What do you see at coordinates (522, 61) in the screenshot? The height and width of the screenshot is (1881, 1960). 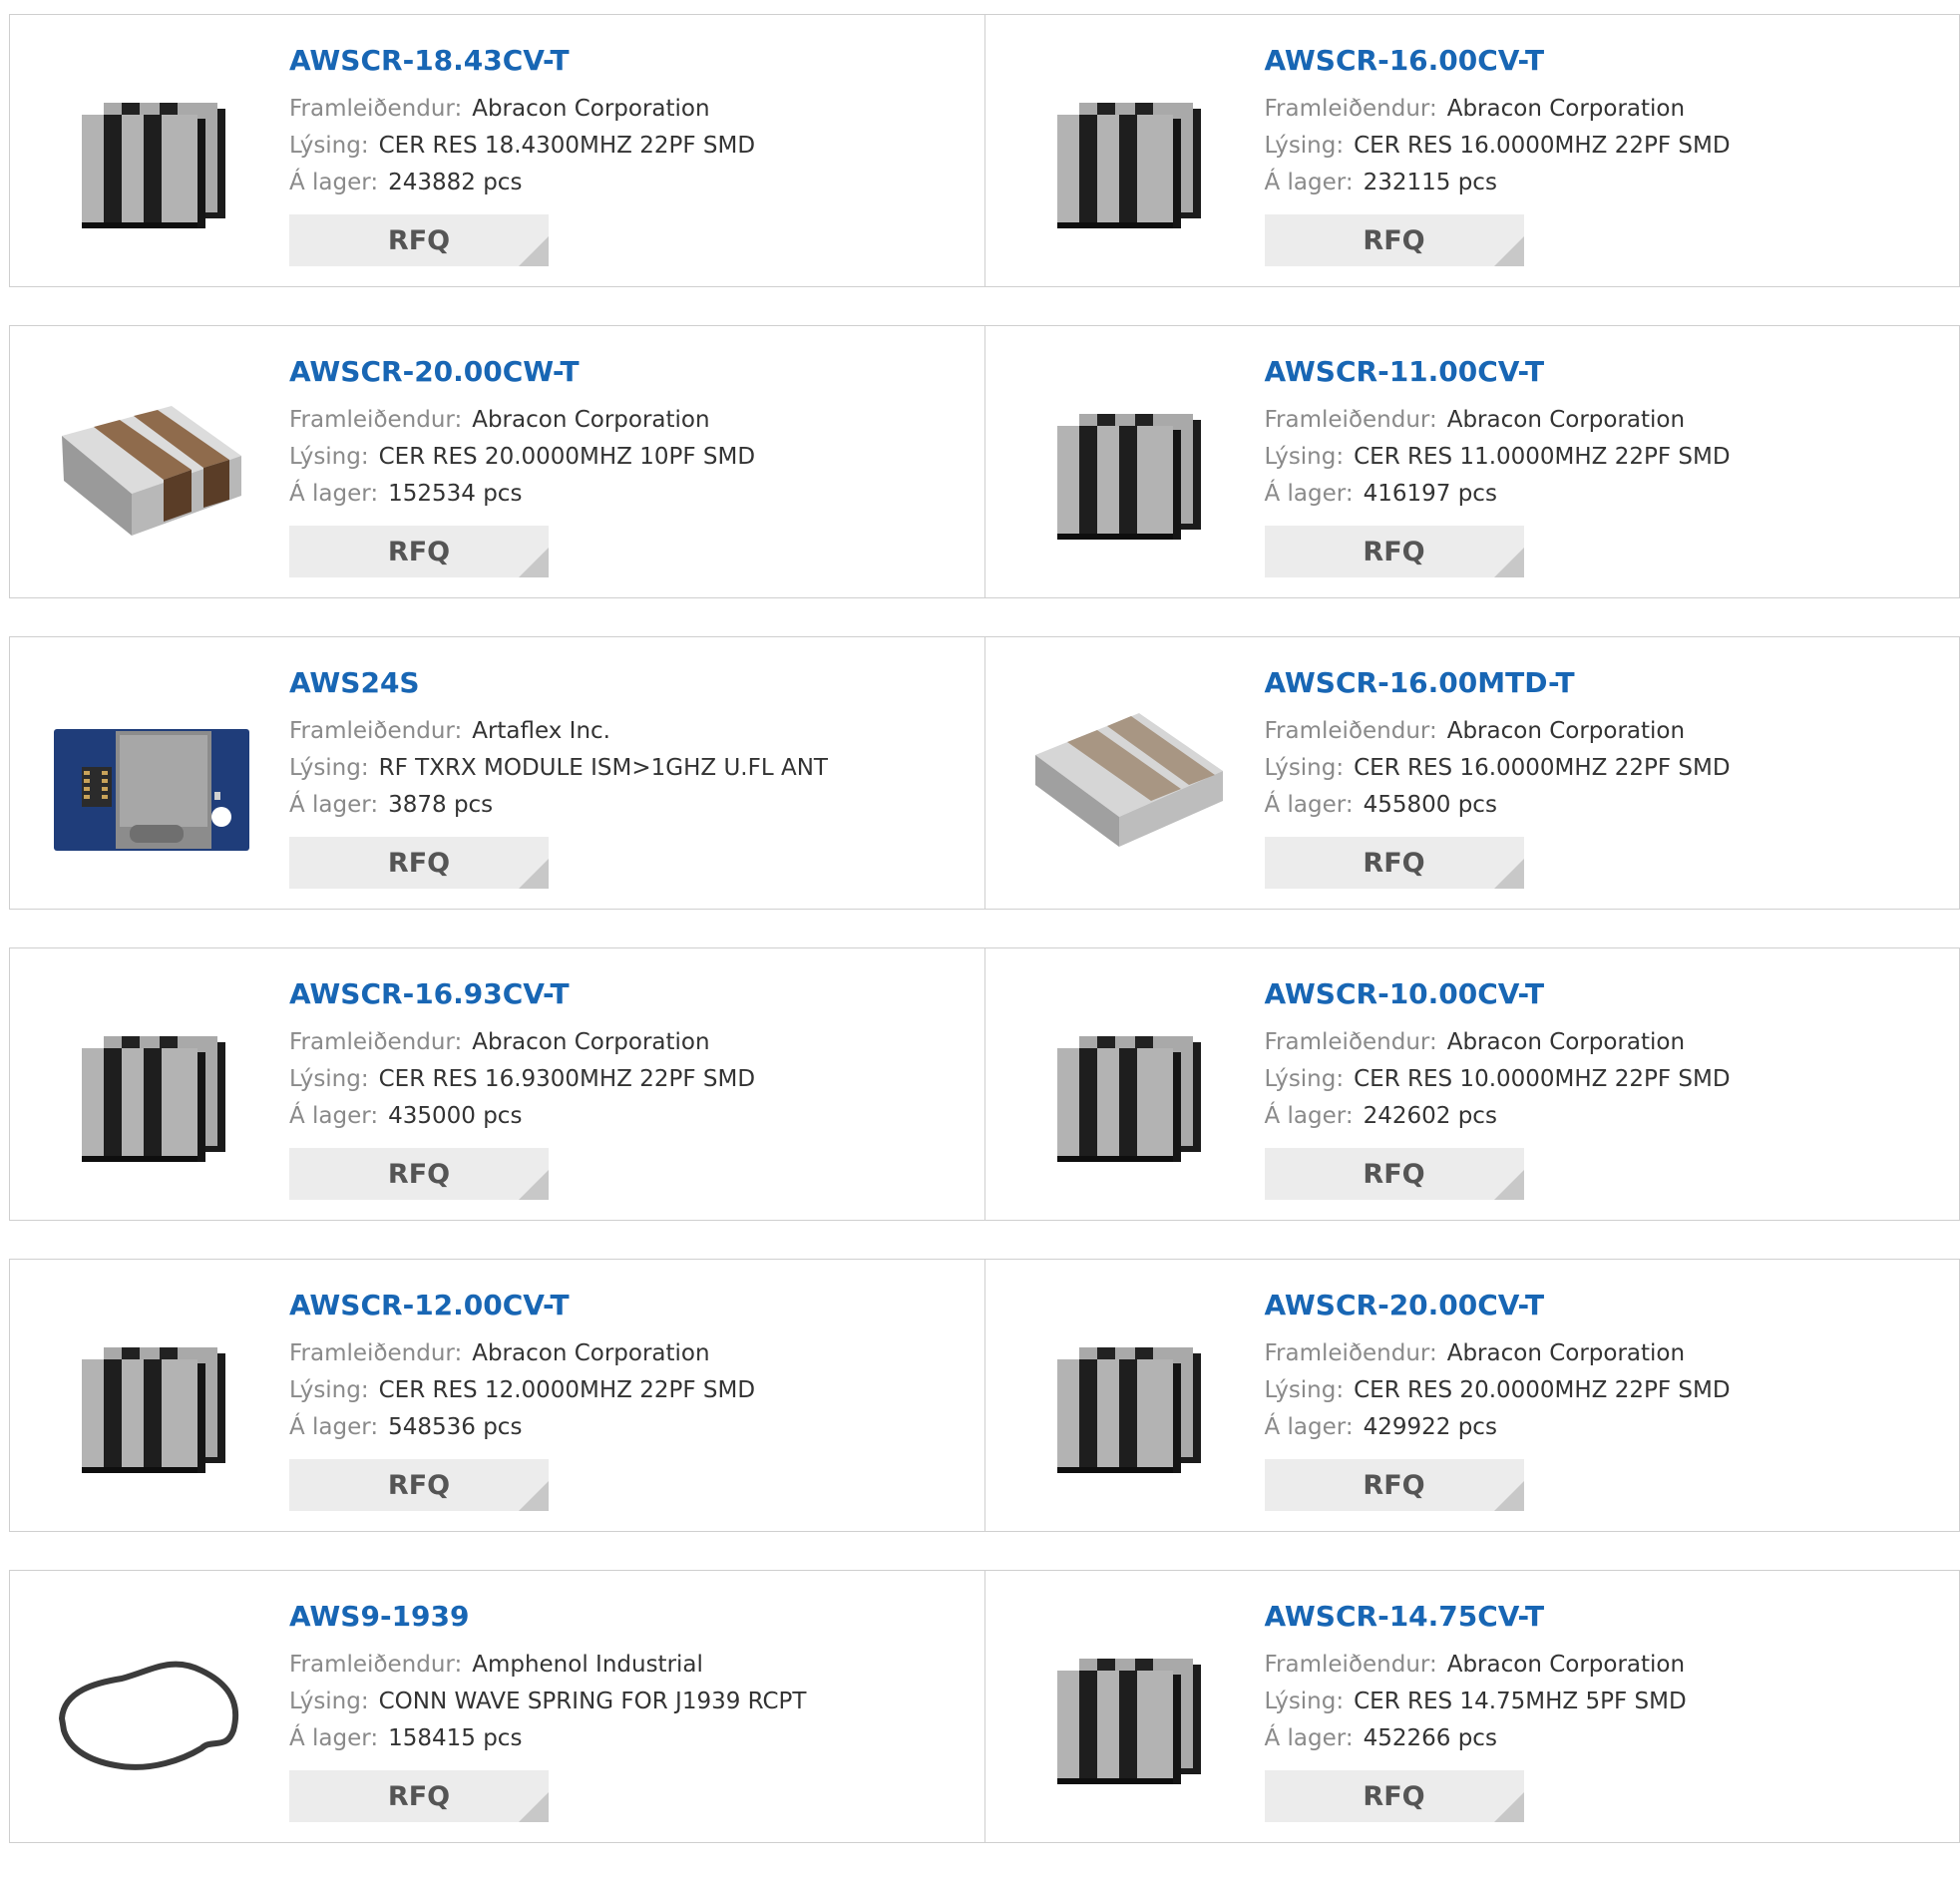 I see `part-number-link: AWSCR-18.43CV-T` at bounding box center [522, 61].